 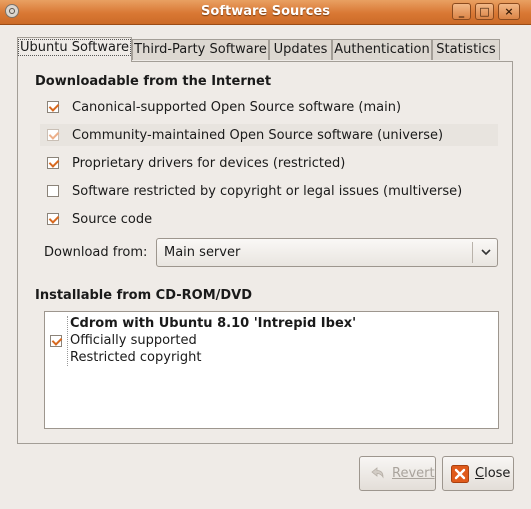 I want to click on chevron-down-icon, so click(x=486, y=252).